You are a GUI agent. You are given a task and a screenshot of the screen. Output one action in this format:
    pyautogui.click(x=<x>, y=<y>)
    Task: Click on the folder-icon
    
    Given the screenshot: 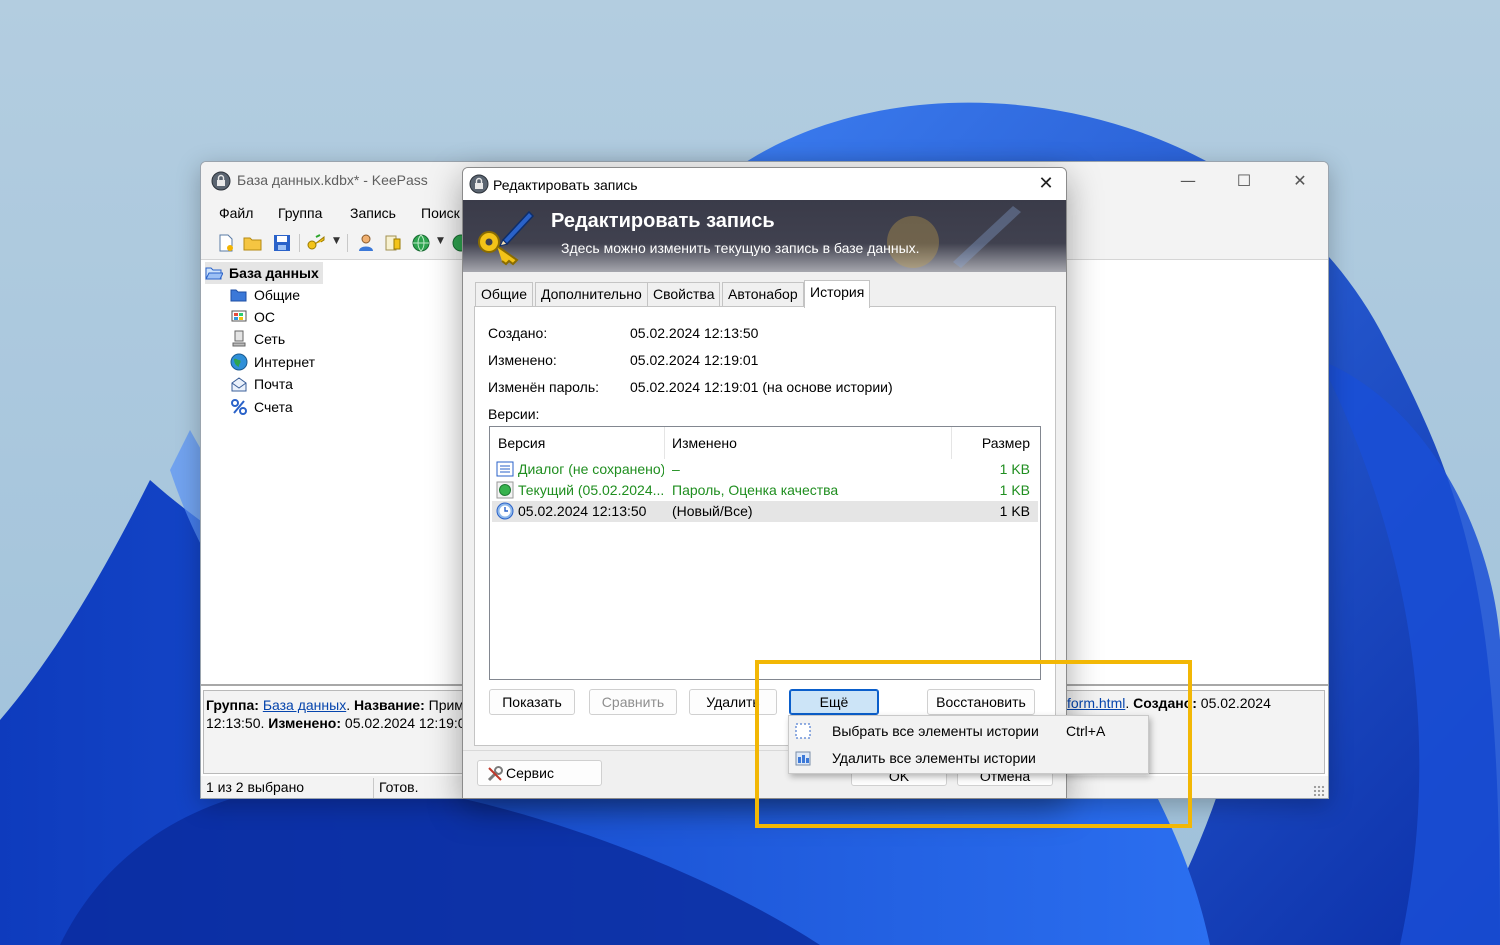 What is the action you would take?
    pyautogui.click(x=238, y=295)
    